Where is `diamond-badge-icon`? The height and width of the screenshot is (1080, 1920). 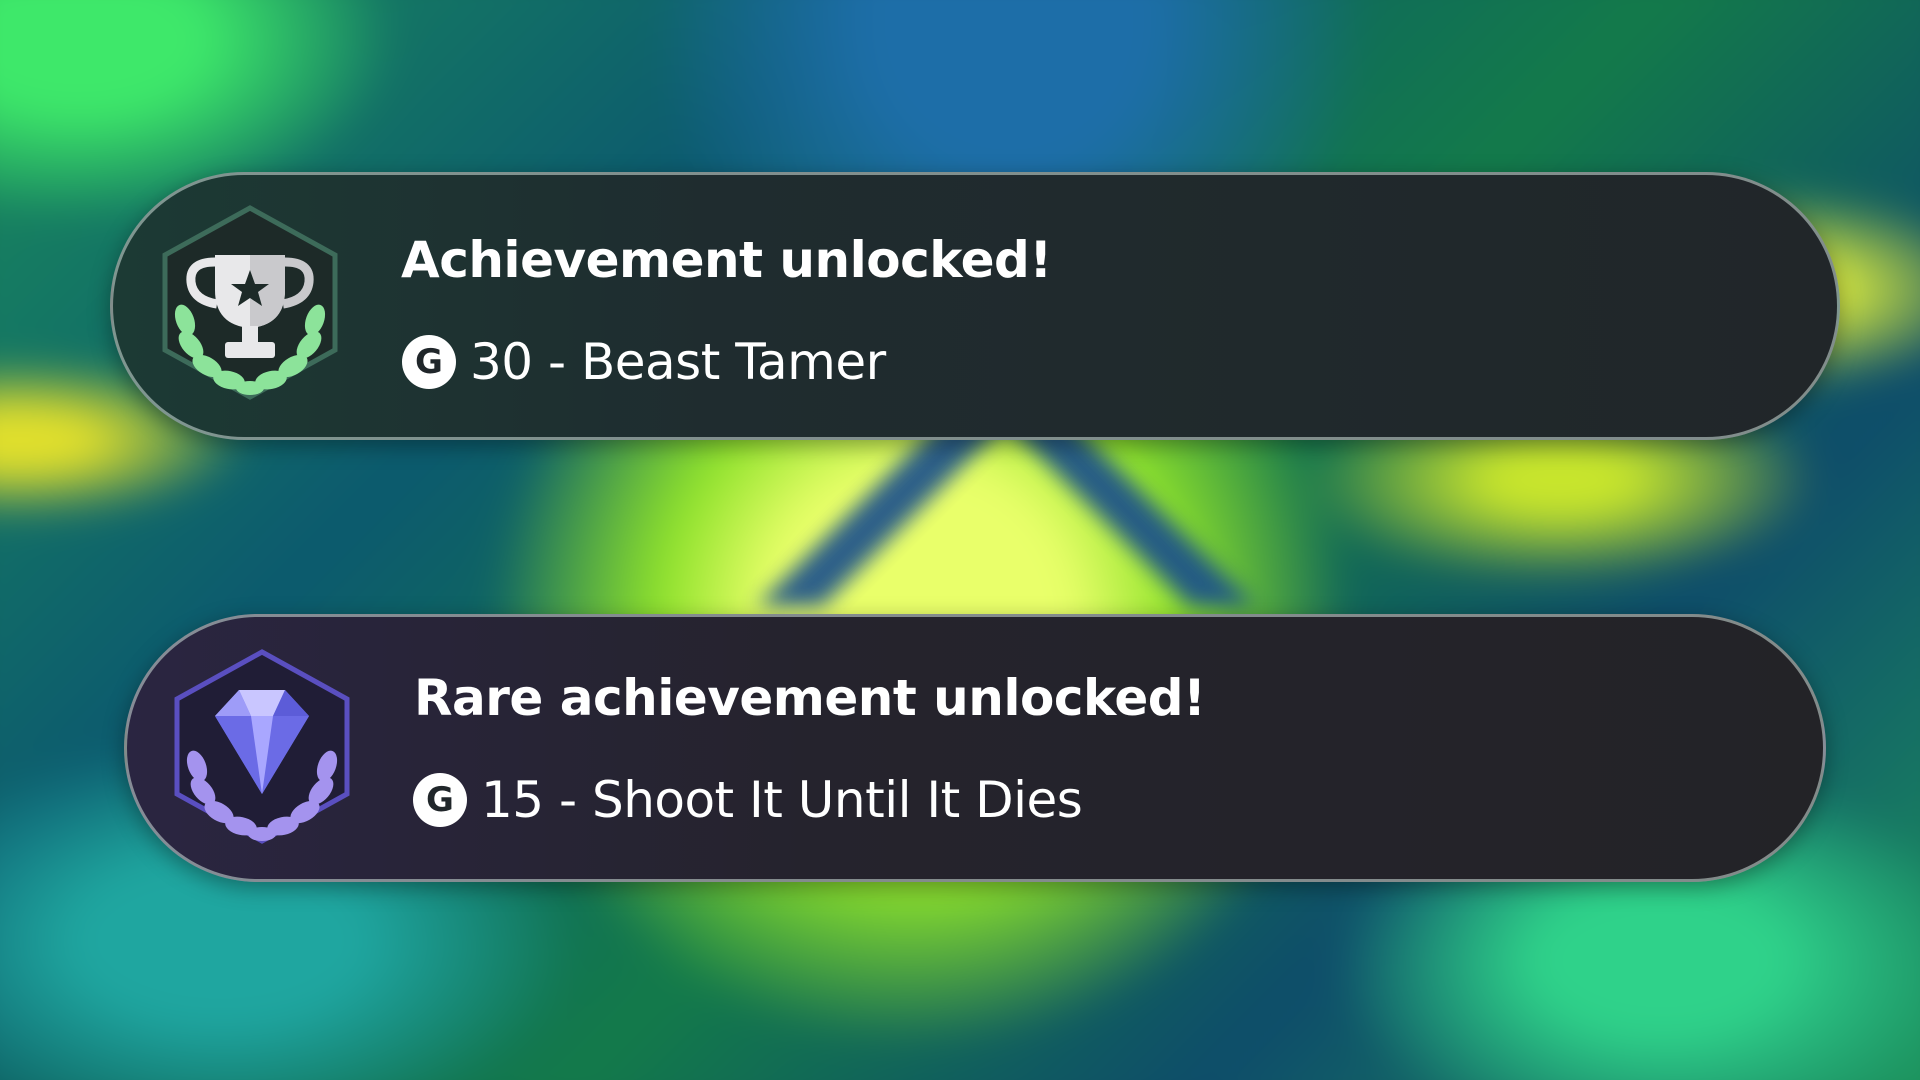
diamond-badge-icon is located at coordinates (262, 749).